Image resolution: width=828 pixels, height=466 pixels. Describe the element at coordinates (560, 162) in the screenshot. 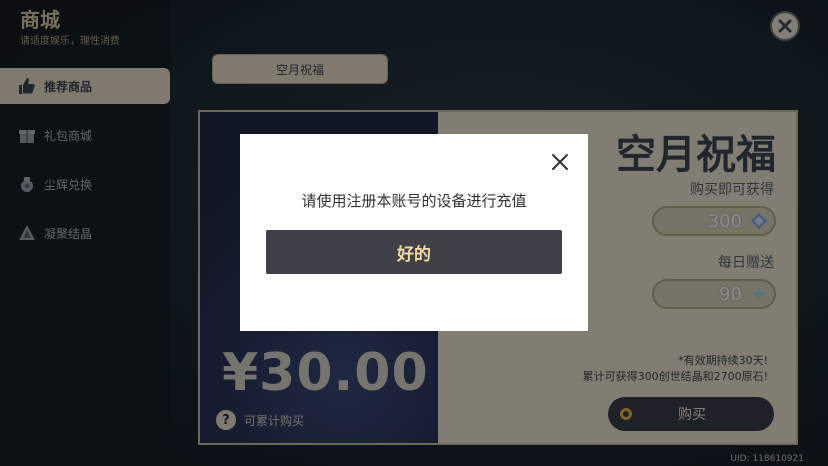

I see `dialog-close-button` at that location.